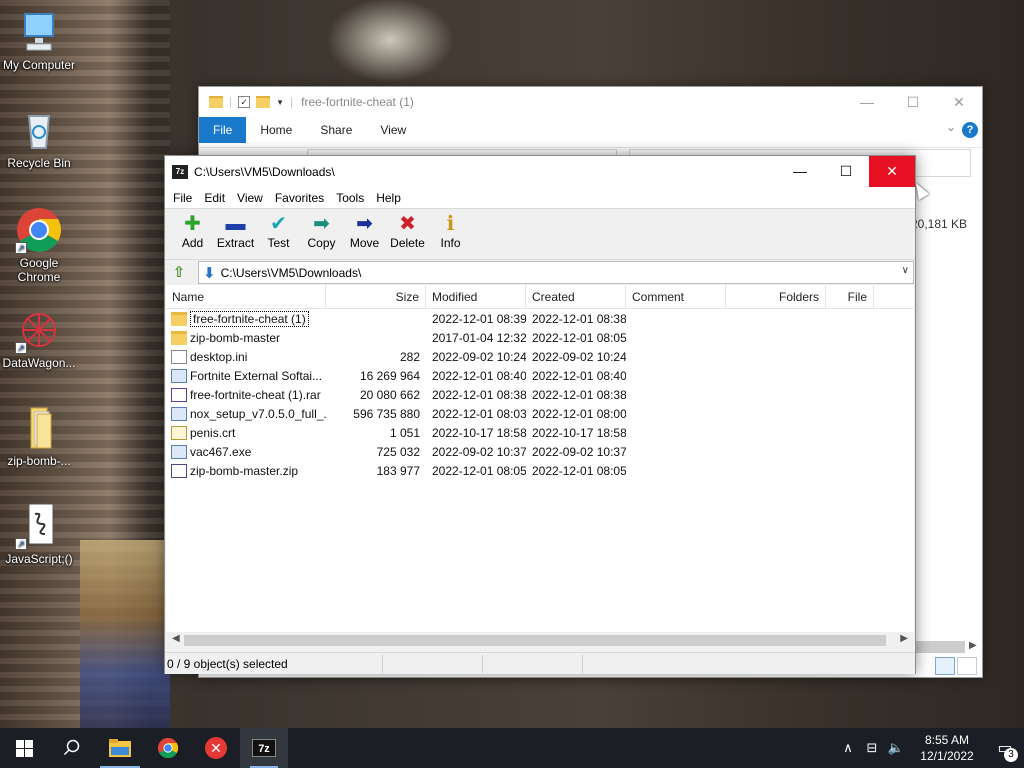 This screenshot has width=1024, height=768. What do you see at coordinates (393, 130) in the screenshot?
I see `tab-view: View` at bounding box center [393, 130].